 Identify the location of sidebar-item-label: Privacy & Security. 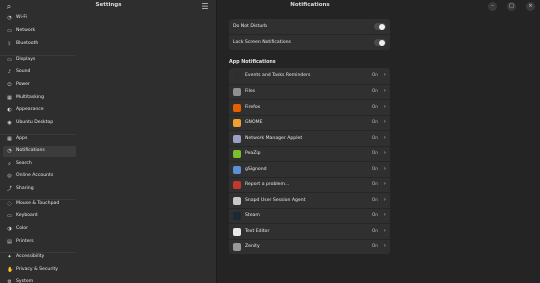
(37, 269).